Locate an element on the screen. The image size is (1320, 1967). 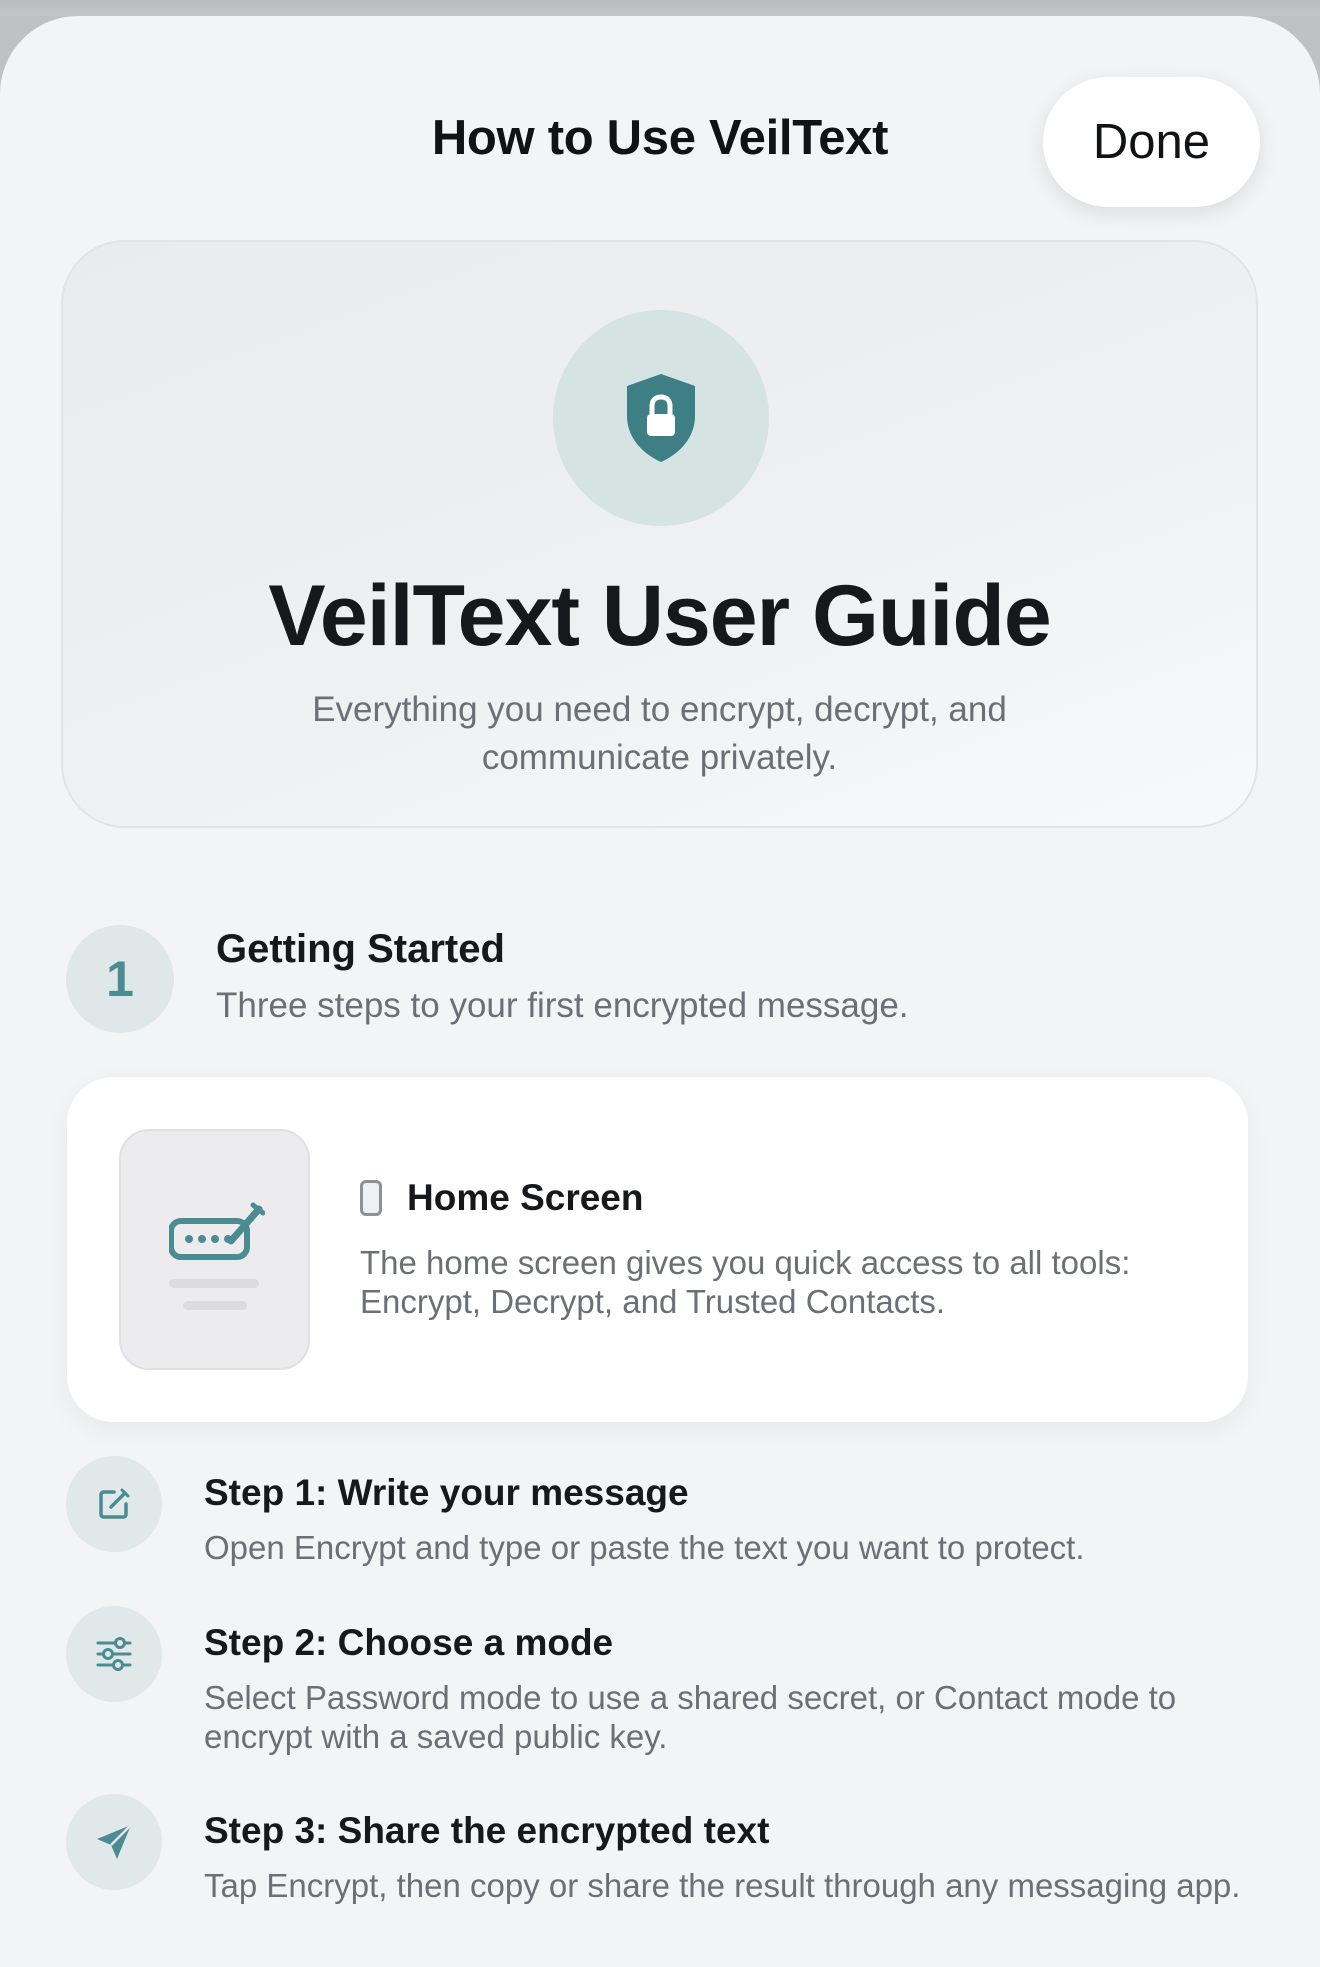
section-number-badge: 1 is located at coordinates (120, 979).